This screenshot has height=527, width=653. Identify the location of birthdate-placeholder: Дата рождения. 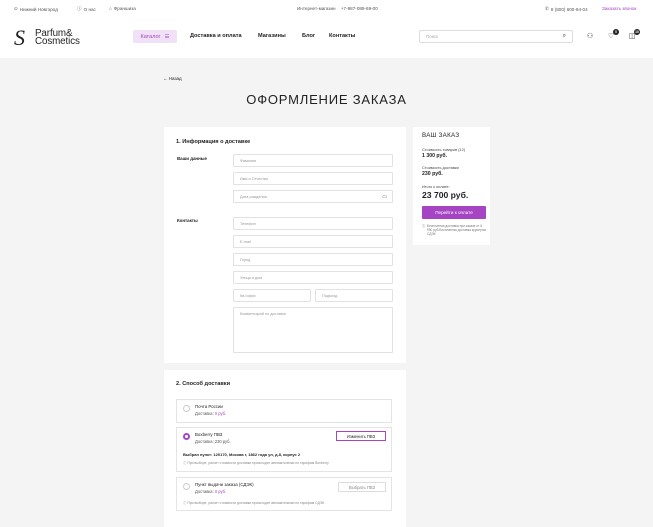
(253, 197).